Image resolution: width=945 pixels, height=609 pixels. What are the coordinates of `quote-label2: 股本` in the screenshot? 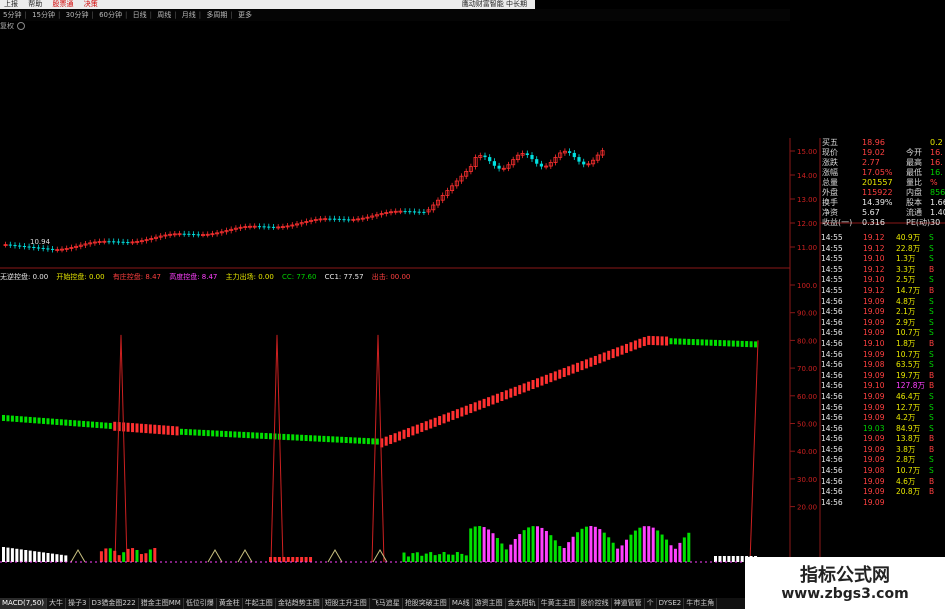 It's located at (914, 202).